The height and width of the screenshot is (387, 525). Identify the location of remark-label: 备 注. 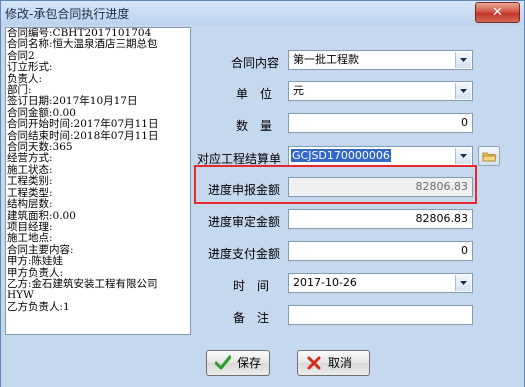
(251, 318).